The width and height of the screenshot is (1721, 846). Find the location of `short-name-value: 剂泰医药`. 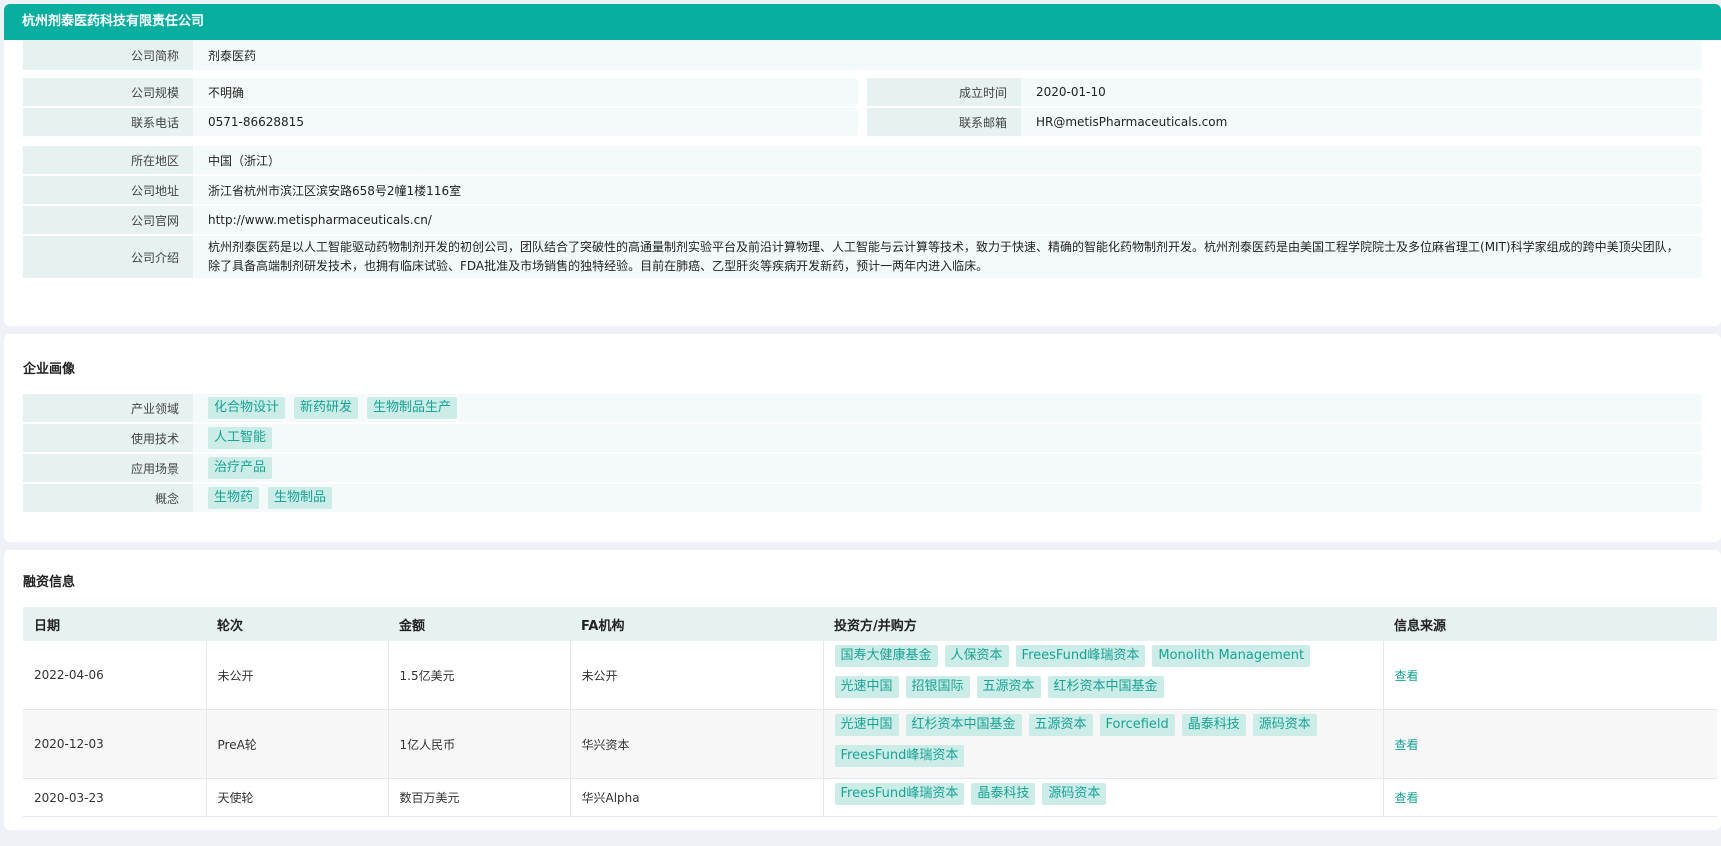

short-name-value: 剂泰医药 is located at coordinates (232, 55).